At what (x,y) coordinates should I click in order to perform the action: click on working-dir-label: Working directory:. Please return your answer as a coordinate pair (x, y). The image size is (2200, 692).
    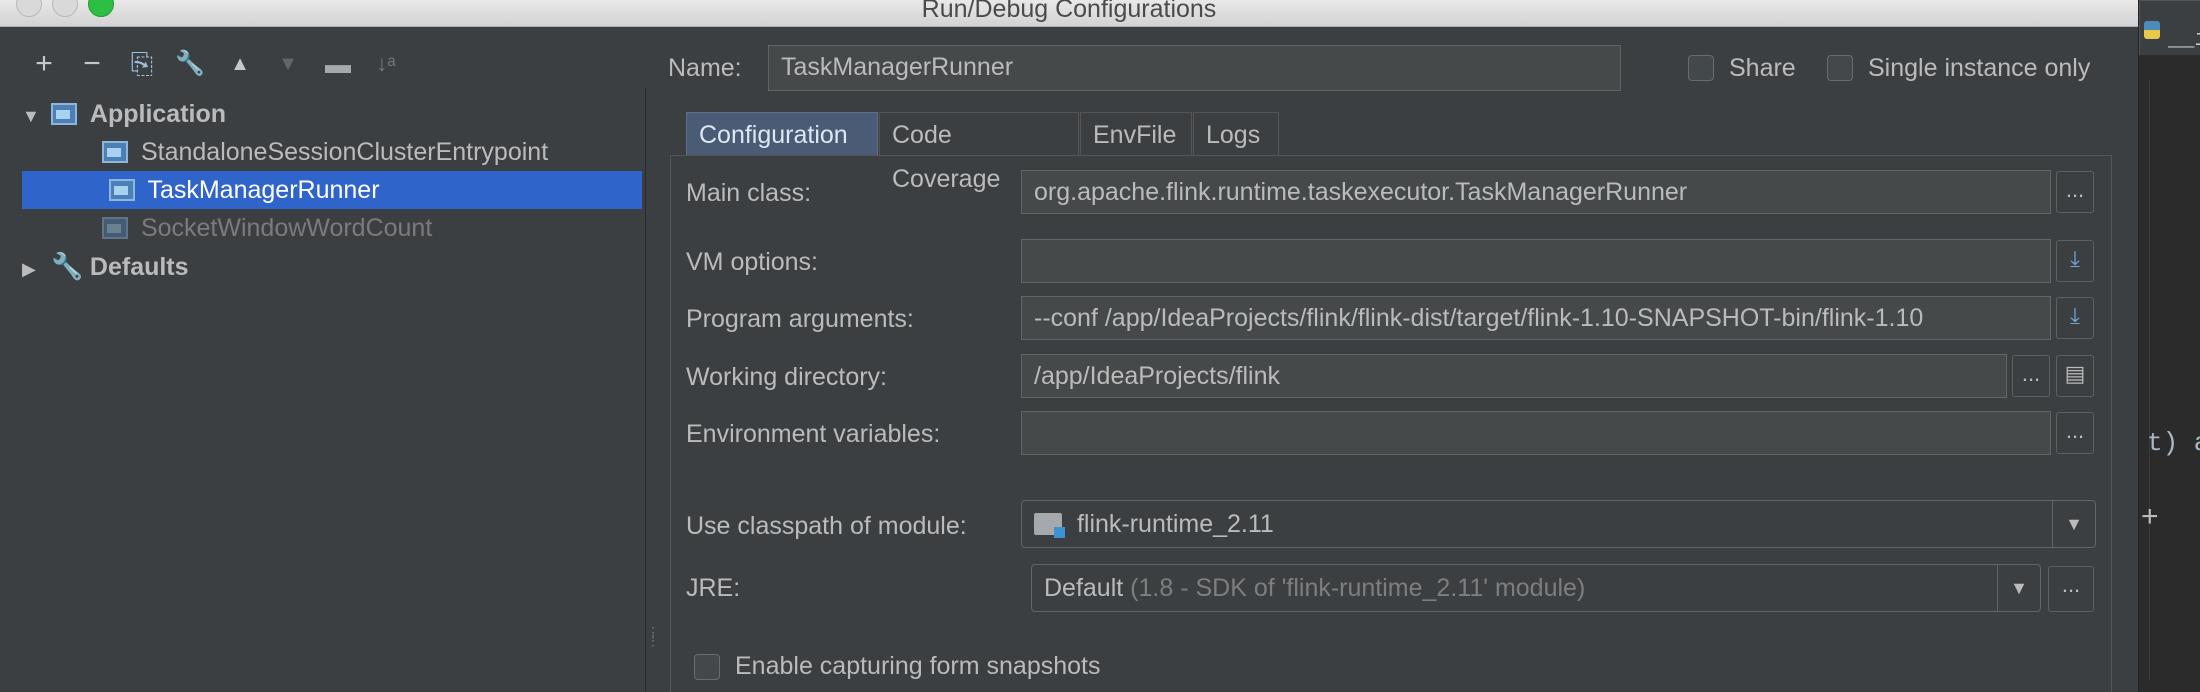
    Looking at the image, I should click on (786, 377).